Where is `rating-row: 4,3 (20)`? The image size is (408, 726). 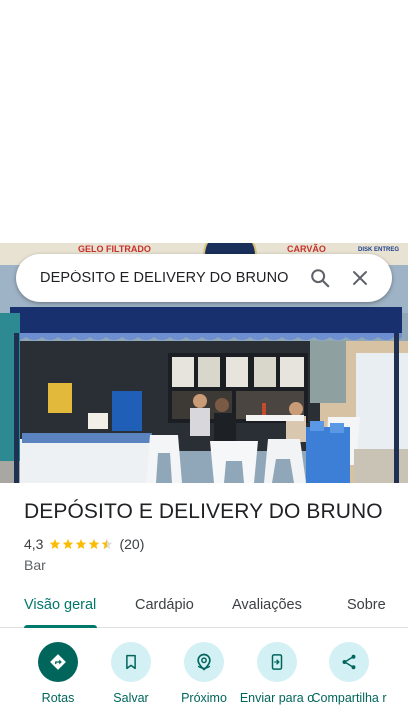
rating-row: 4,3 (20) is located at coordinates (208, 544).